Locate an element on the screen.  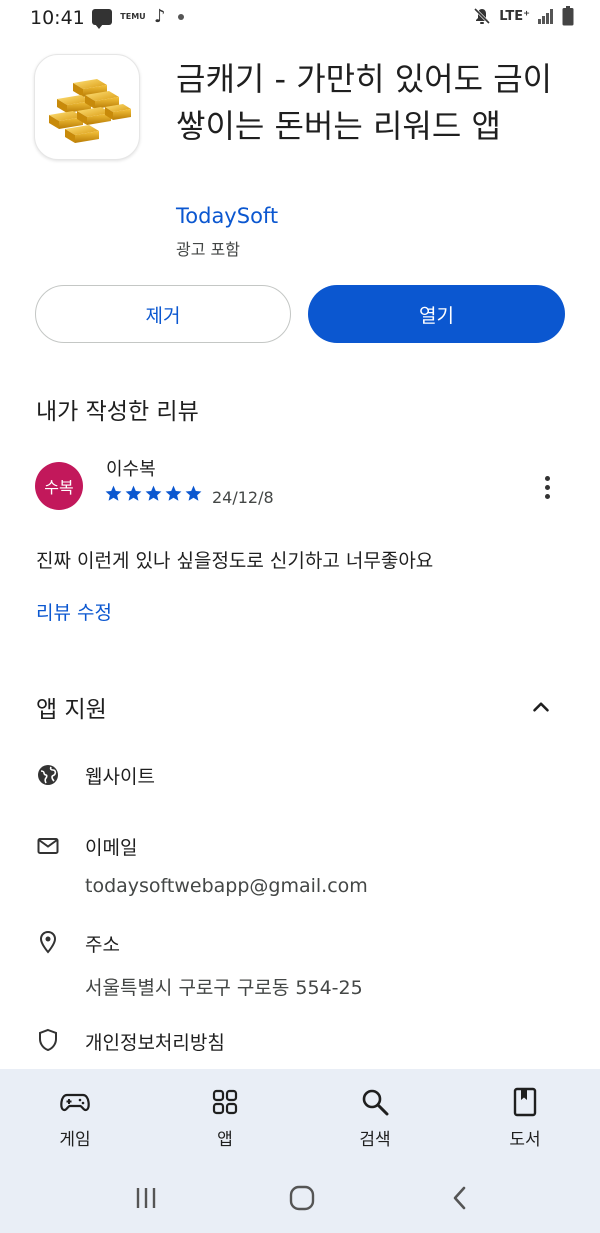
app-title: 금캐기 - 가만히 있어도 금이 쌓이는 돈버는 리워드 앱 is located at coordinates (364, 102).